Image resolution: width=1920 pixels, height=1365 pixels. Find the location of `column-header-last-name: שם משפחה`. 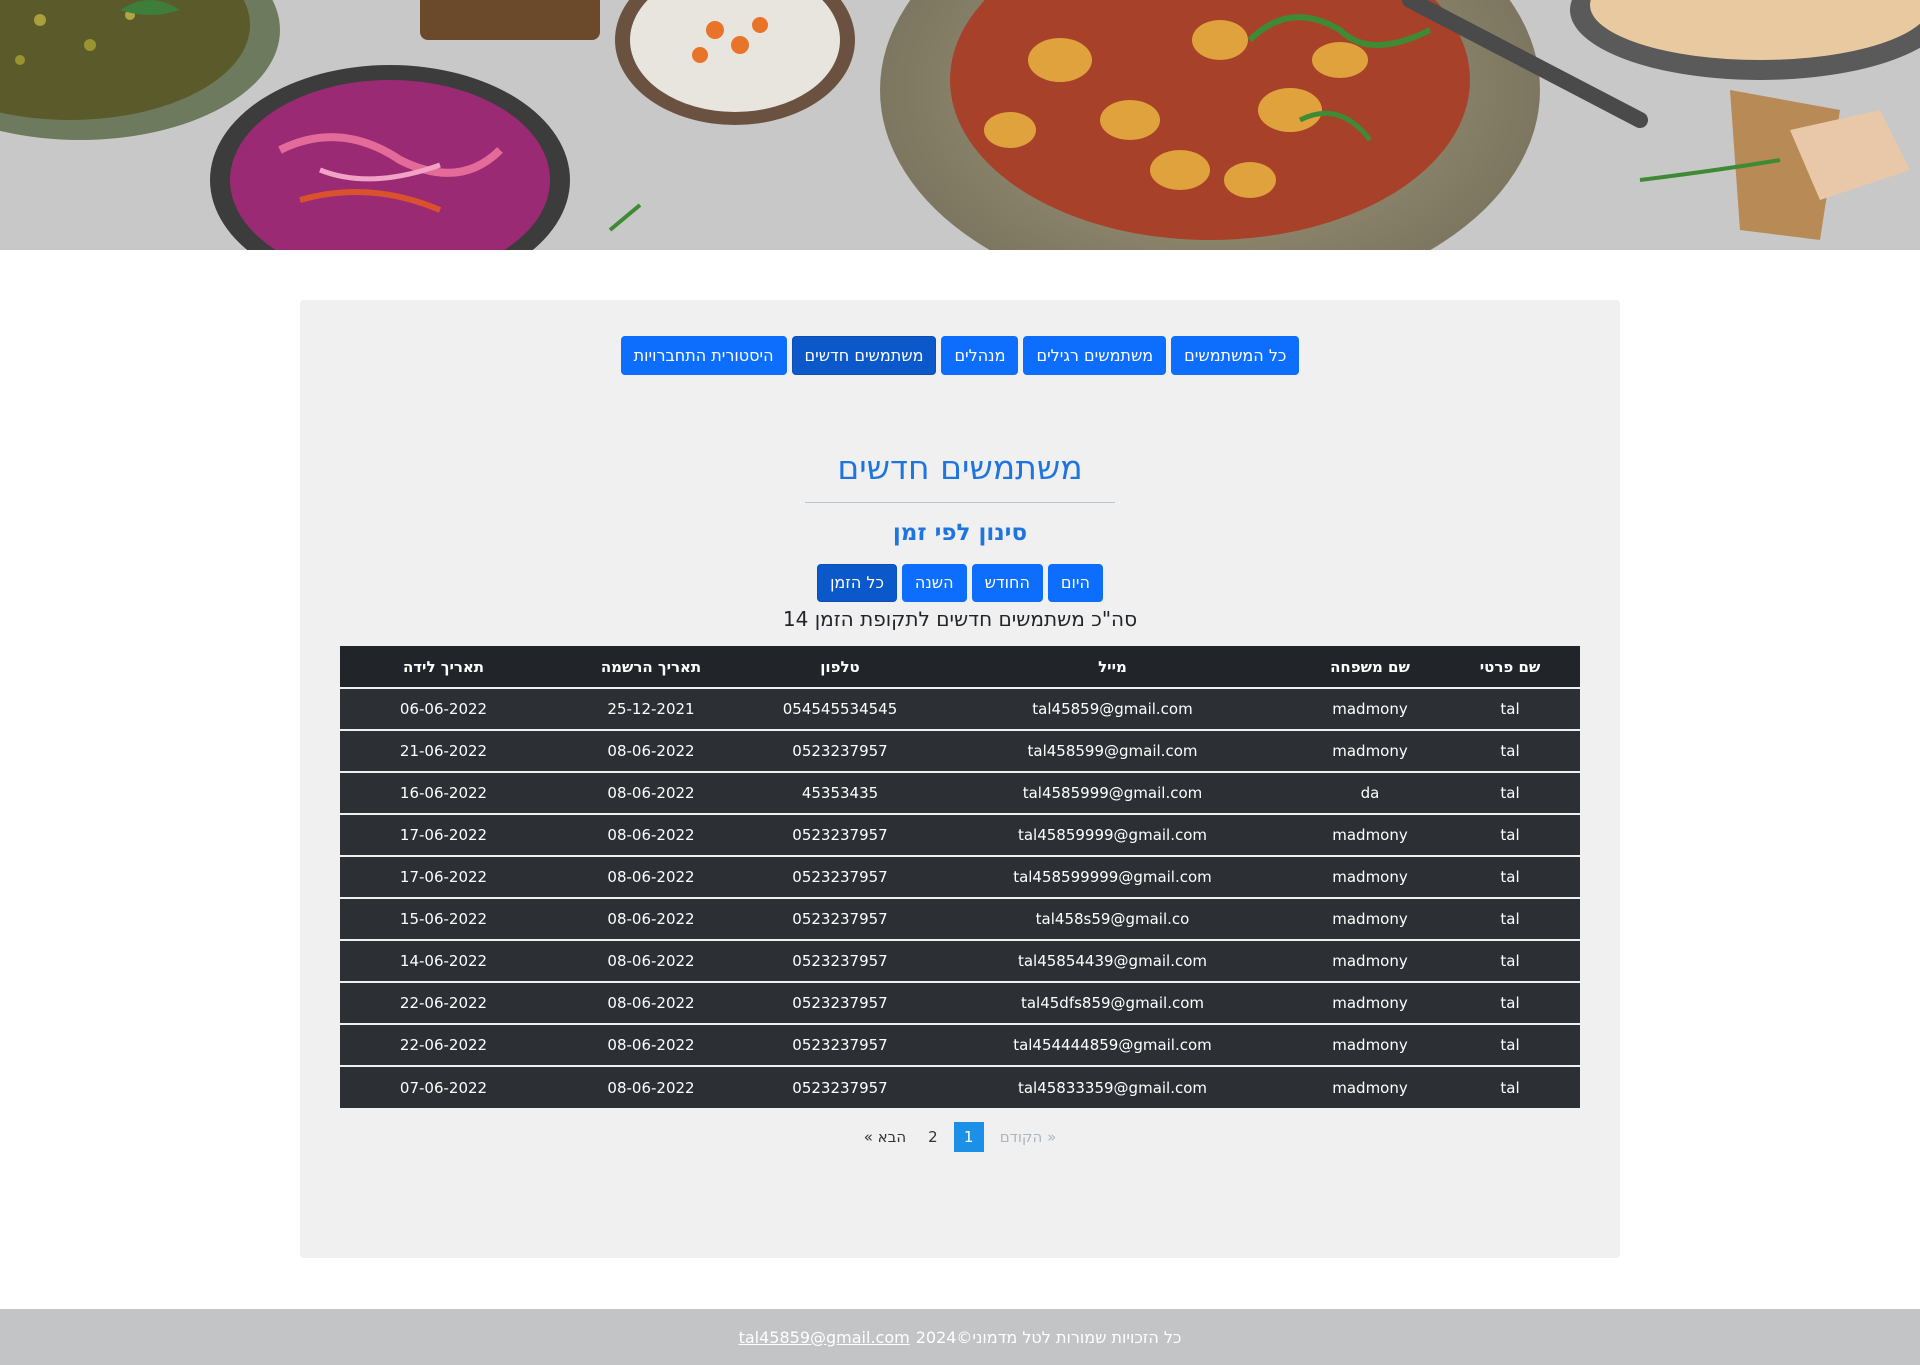

column-header-last-name: שם משפחה is located at coordinates (1370, 667).